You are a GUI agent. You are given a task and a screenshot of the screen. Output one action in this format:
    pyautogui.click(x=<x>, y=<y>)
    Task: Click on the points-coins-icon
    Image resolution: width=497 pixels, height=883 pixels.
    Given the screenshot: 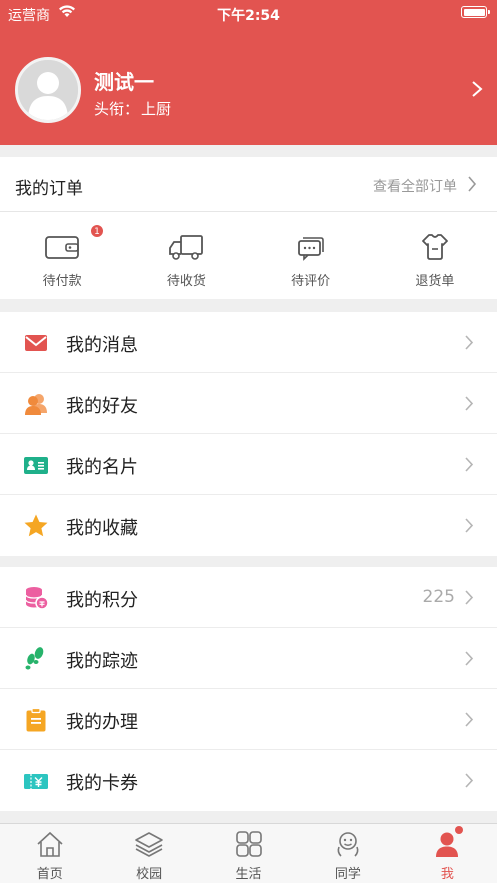 What is the action you would take?
    pyautogui.click(x=37, y=598)
    